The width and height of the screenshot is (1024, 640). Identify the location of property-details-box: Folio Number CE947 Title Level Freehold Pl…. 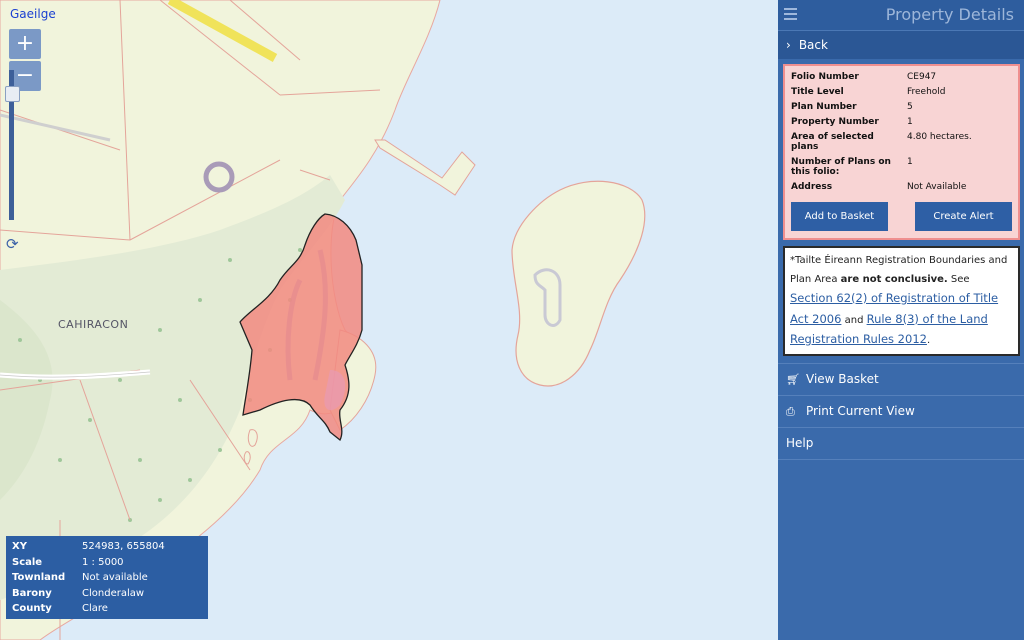
(901, 152).